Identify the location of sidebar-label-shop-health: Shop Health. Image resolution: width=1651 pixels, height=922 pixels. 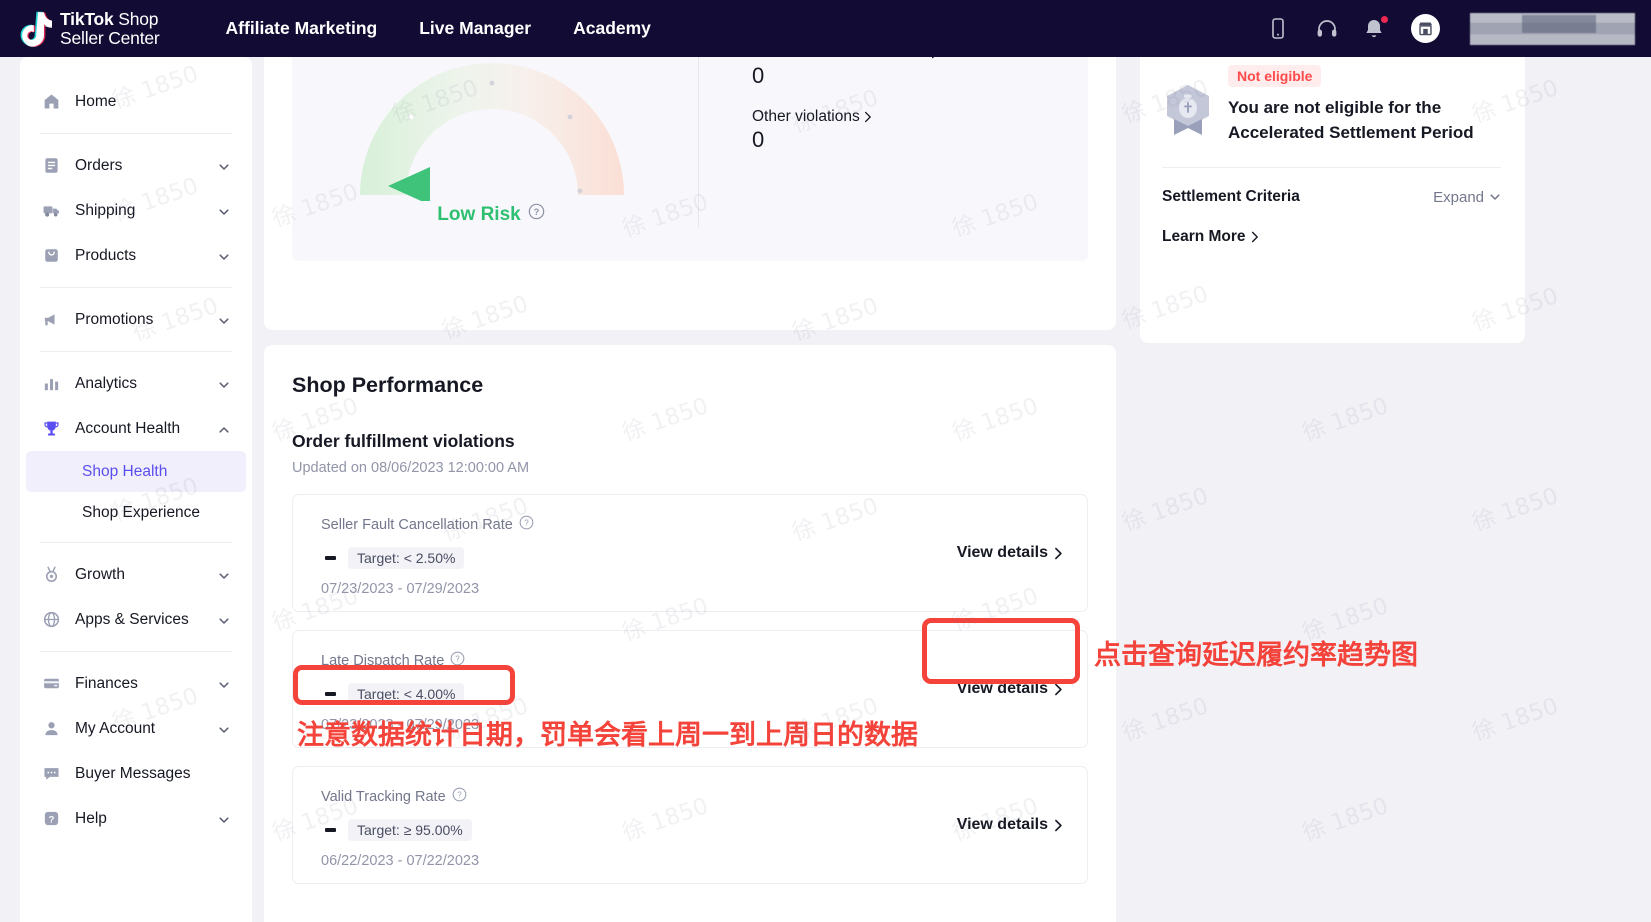
(125, 471).